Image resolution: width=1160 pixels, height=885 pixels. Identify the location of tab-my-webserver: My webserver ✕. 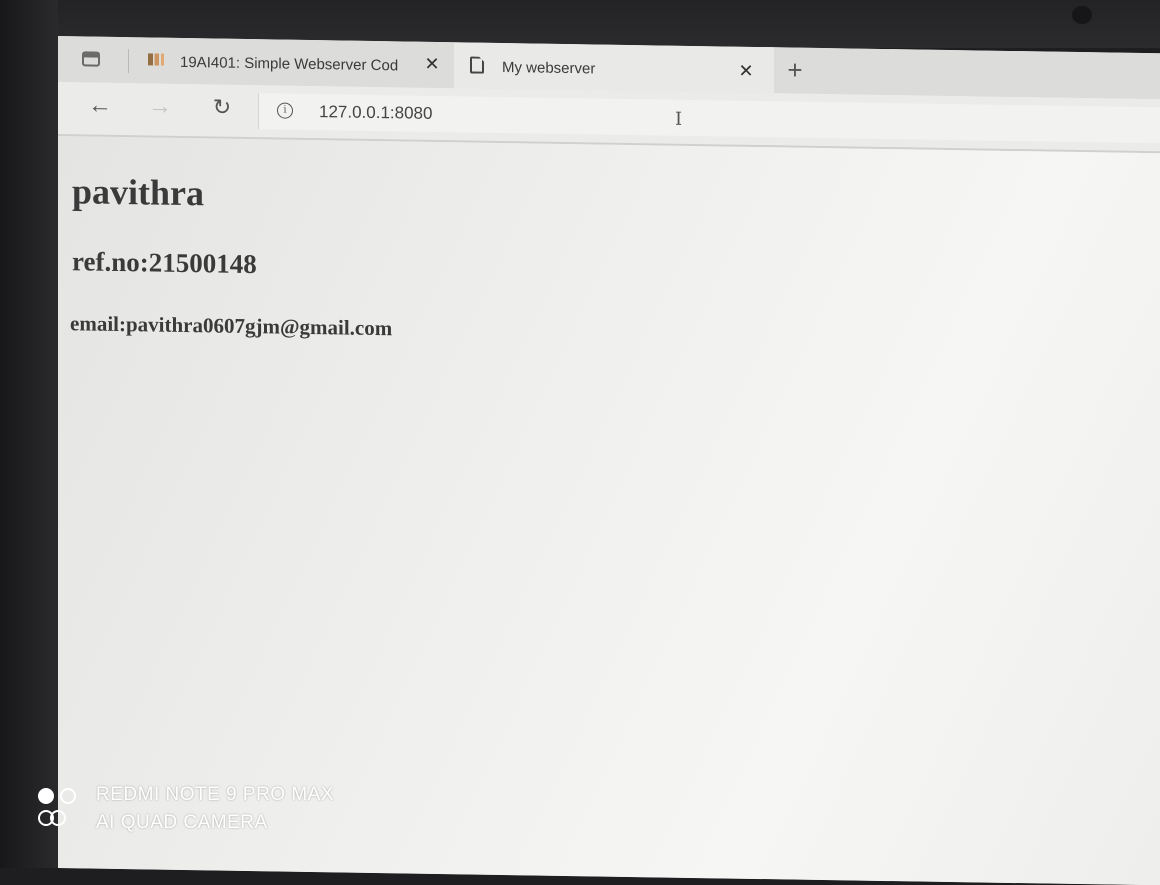
(614, 68).